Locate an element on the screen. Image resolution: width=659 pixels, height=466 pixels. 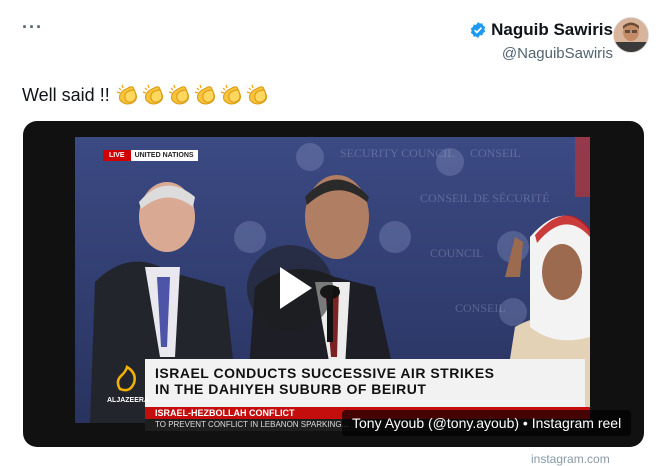
avatar-image is located at coordinates (631, 35).